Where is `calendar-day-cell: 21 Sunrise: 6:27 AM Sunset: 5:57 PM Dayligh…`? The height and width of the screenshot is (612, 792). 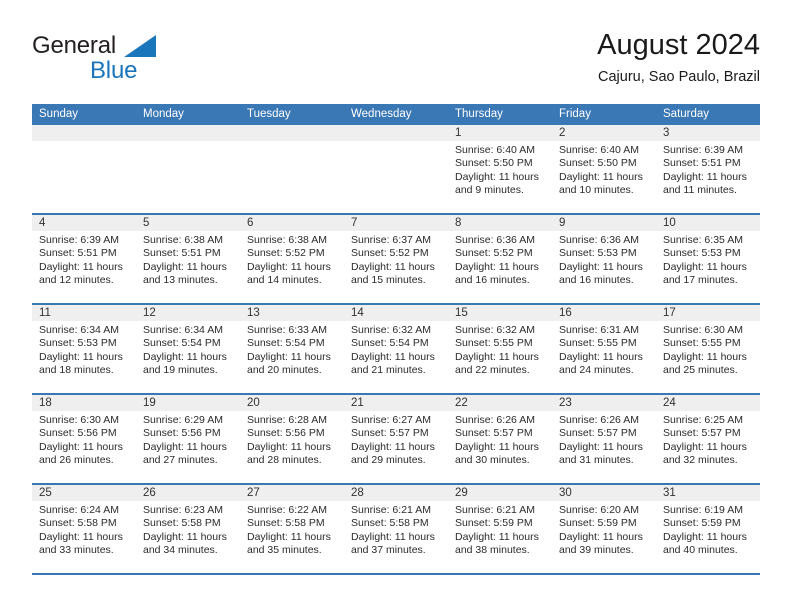
calendar-day-cell: 21 Sunrise: 6:27 AM Sunset: 5:57 PM Dayligh… is located at coordinates (396, 439).